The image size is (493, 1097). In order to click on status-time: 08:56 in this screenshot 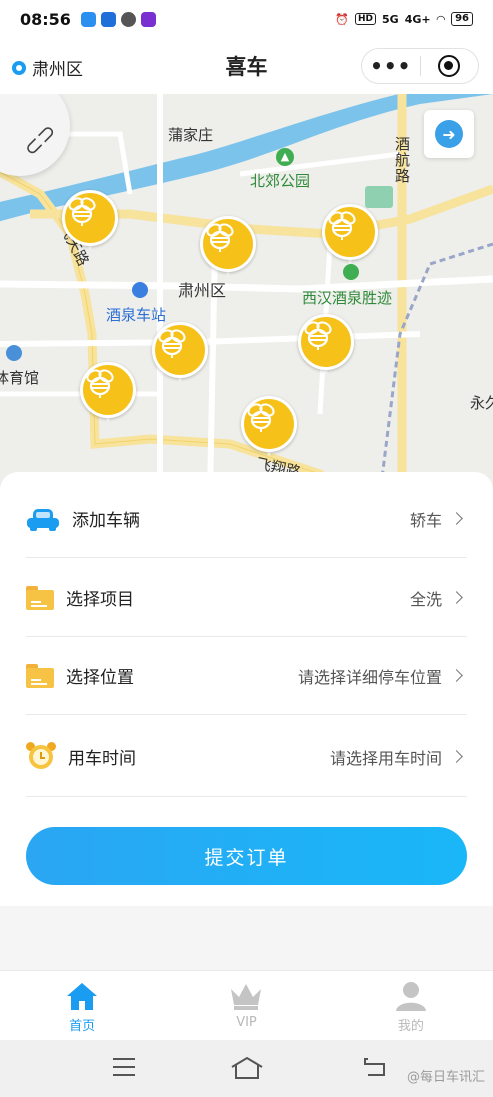, I will do `click(45, 19)`.